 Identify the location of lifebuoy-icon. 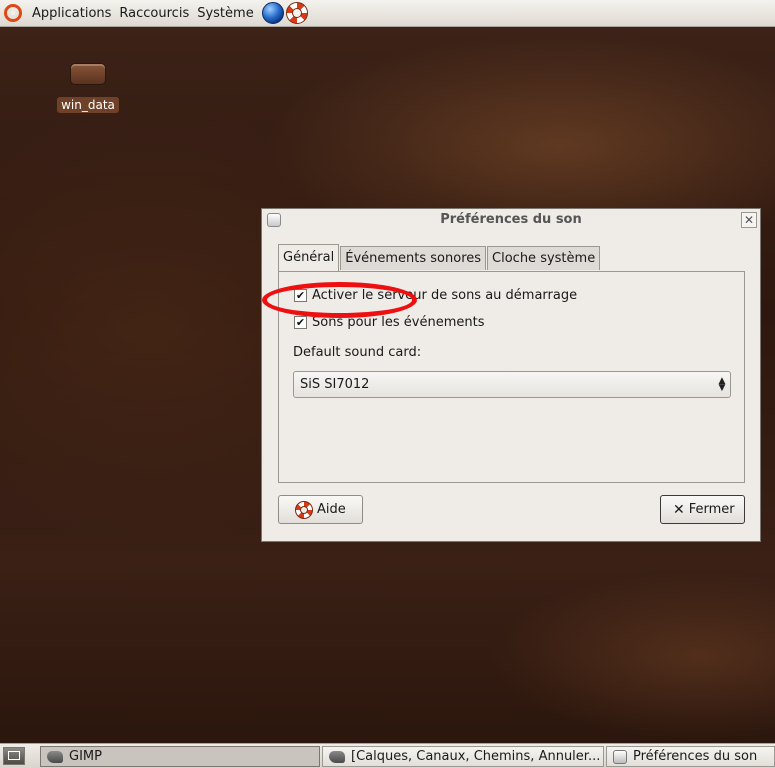
(304, 509).